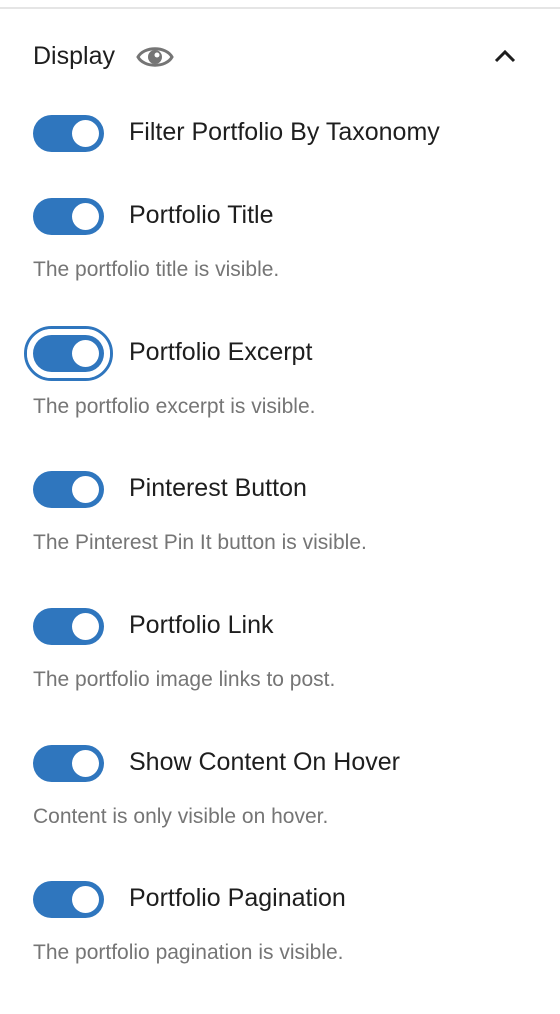 This screenshot has height=1014, width=560. I want to click on display-panel-toggle: Display, so click(280, 58).